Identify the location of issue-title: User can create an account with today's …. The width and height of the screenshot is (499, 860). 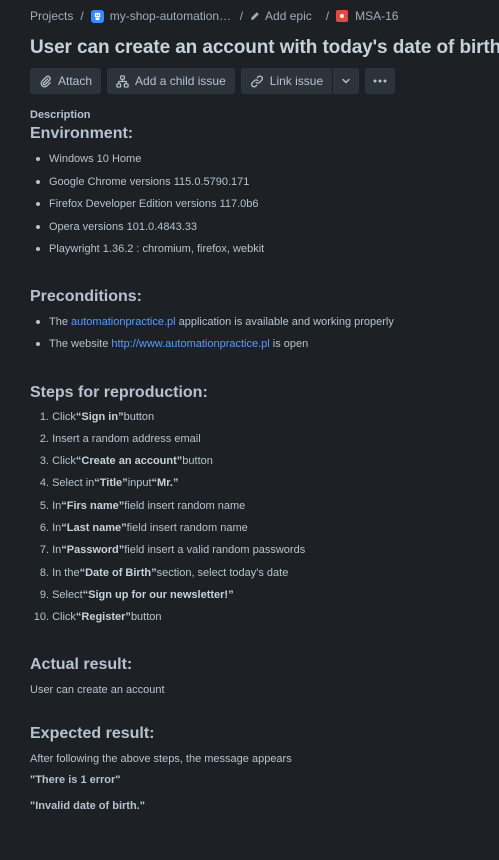
(264, 48).